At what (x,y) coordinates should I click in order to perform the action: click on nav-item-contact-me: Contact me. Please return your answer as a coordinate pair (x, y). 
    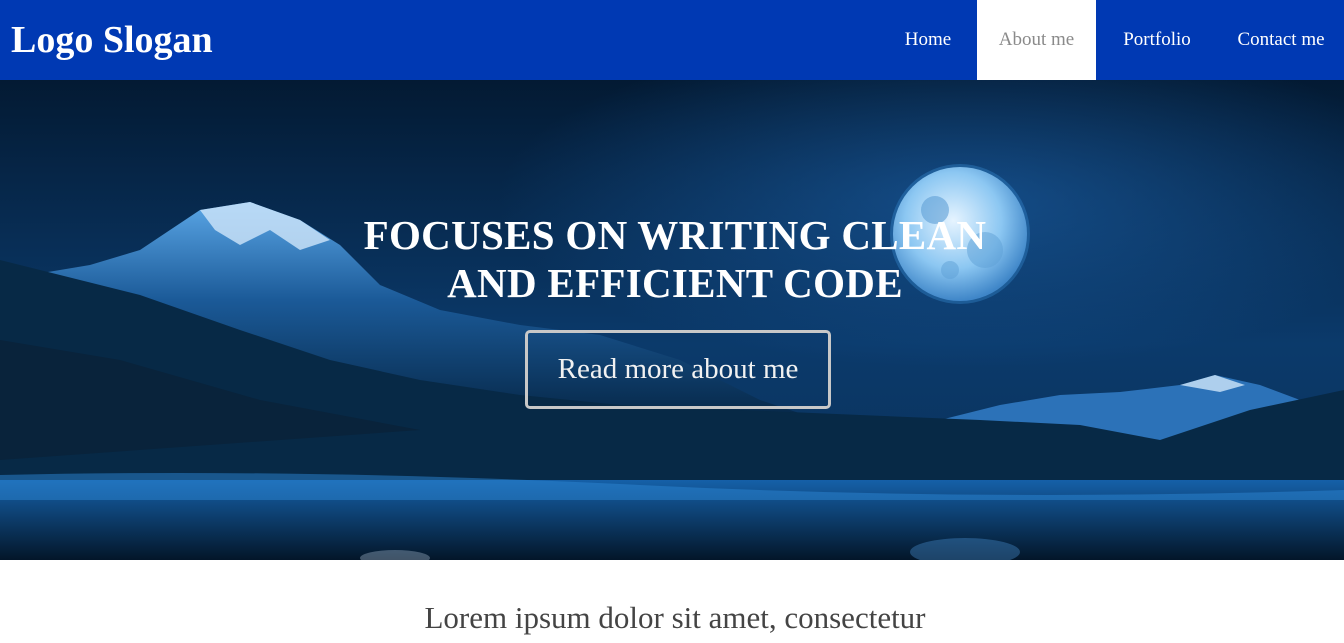
    Looking at the image, I should click on (1281, 40).